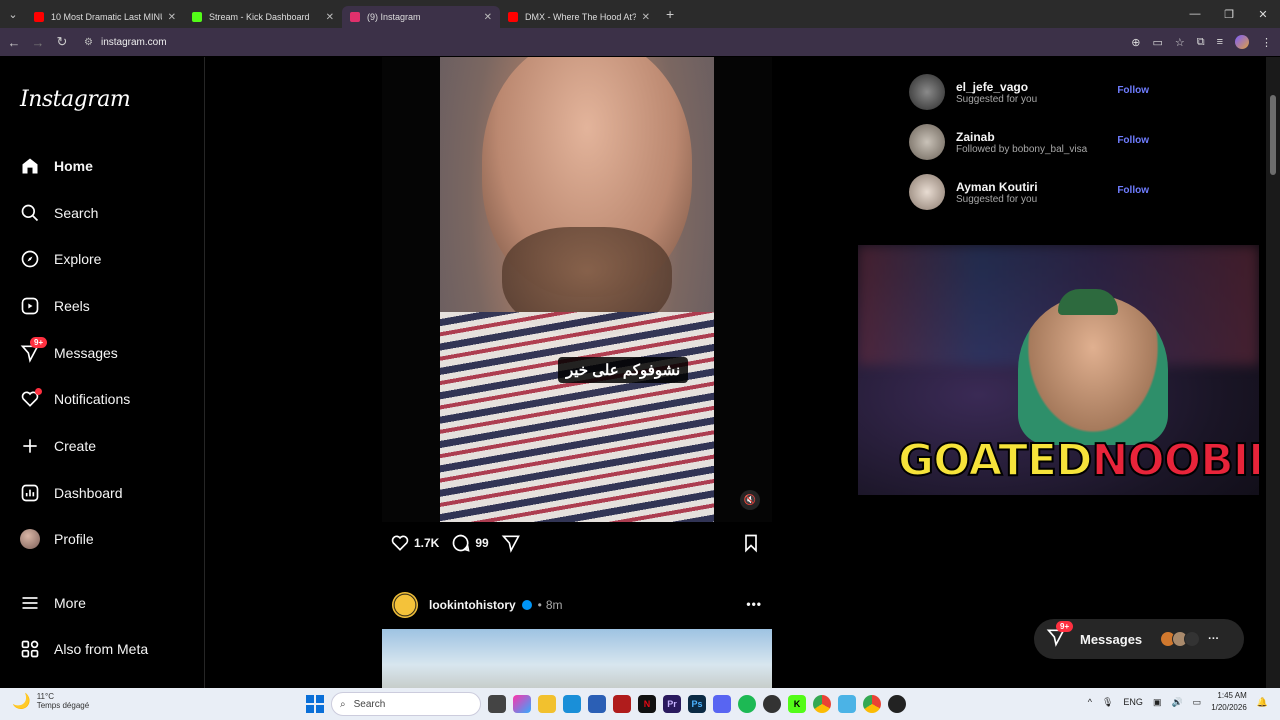 Image resolution: width=1280 pixels, height=720 pixels. What do you see at coordinates (751, 545) in the screenshot?
I see `save-button` at bounding box center [751, 545].